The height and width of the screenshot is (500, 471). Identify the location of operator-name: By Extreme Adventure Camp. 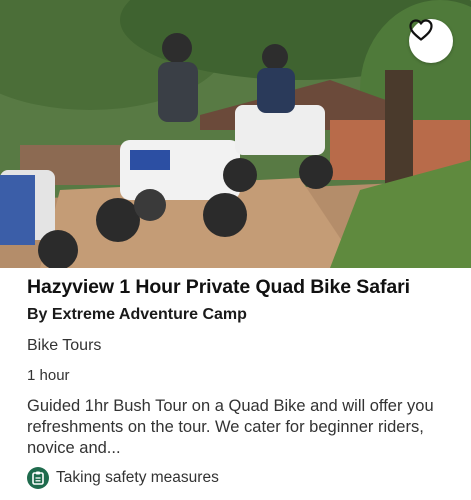
(242, 315).